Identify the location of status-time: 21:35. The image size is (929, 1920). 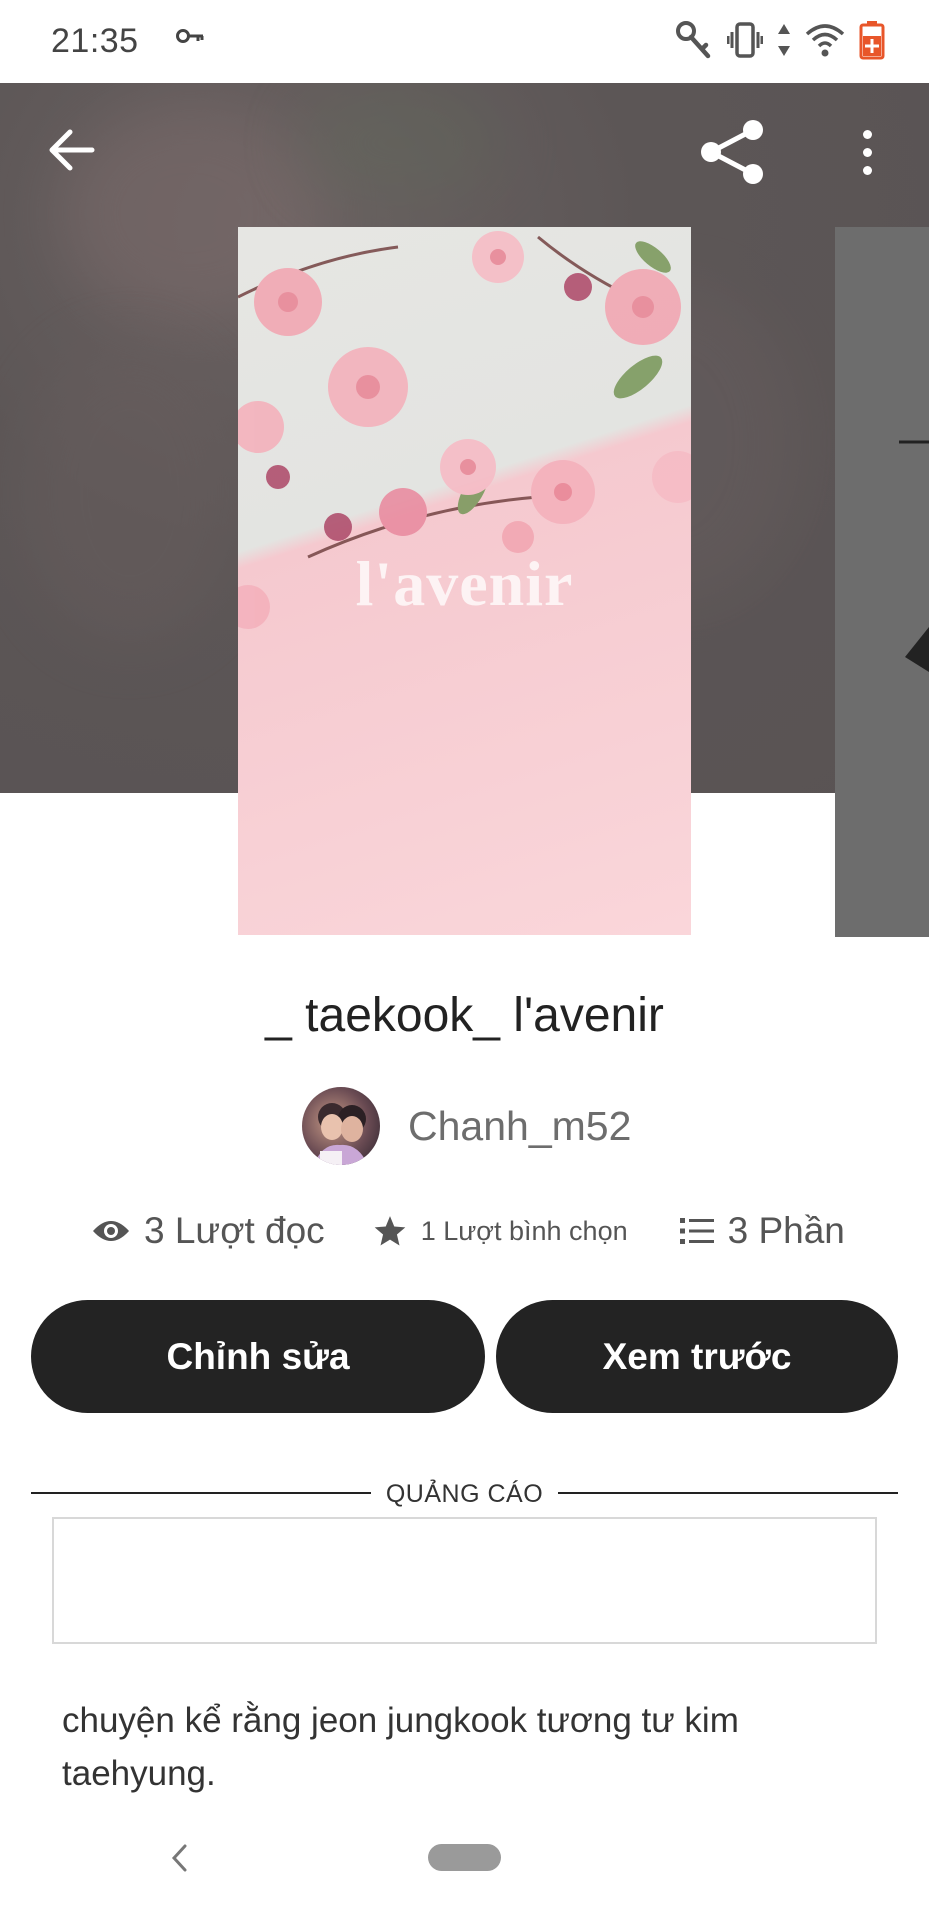
(95, 41).